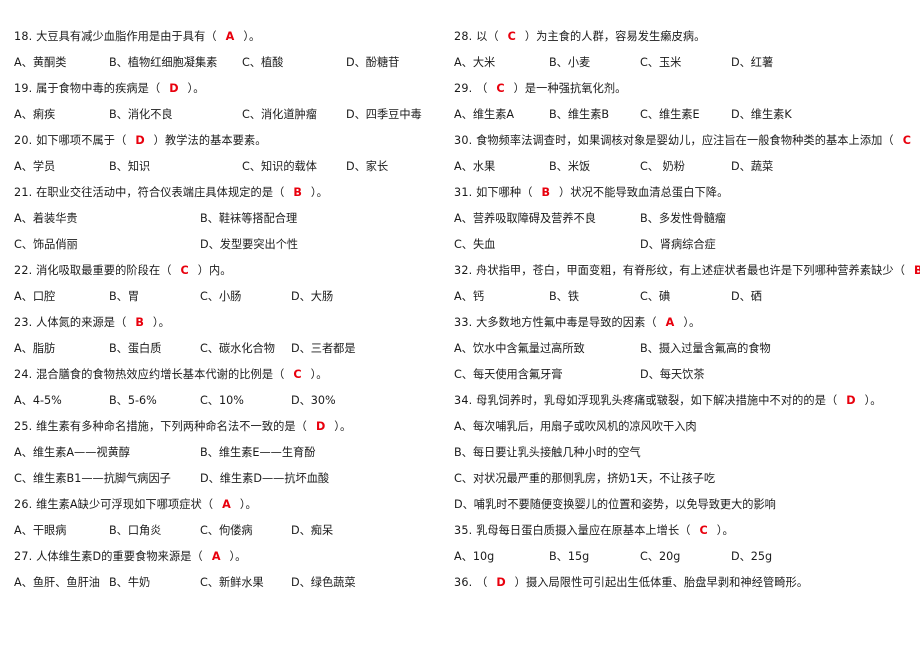 Image resolution: width=920 pixels, height=651 pixels. I want to click on option-item: C、玉米, so click(660, 63).